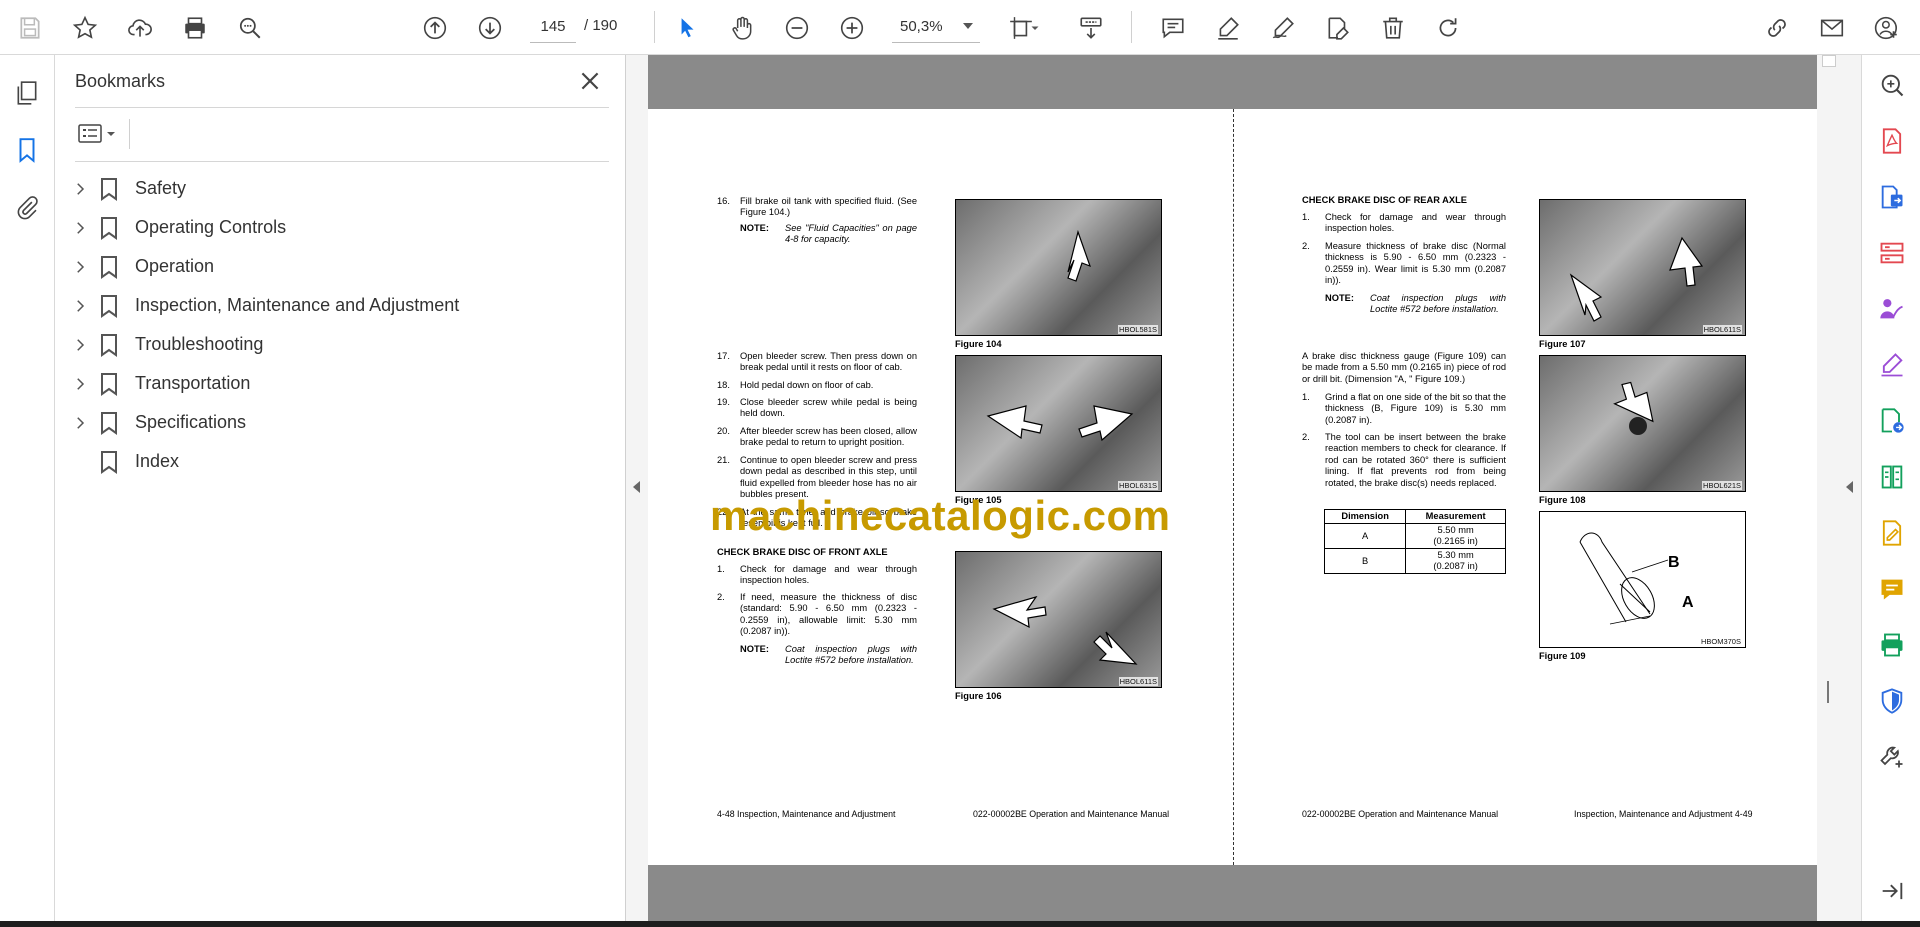 The image size is (1920, 927). What do you see at coordinates (978, 344) in the screenshot?
I see `figure-caption: Figure 104` at bounding box center [978, 344].